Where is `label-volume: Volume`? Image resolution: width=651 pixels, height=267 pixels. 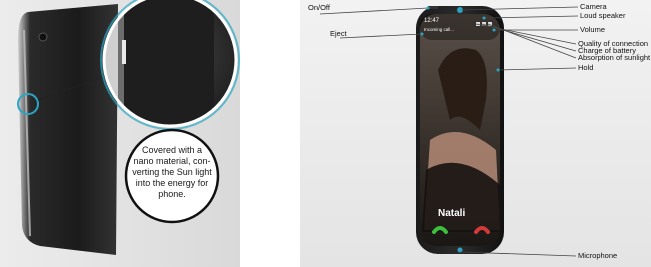 label-volume: Volume is located at coordinates (593, 29).